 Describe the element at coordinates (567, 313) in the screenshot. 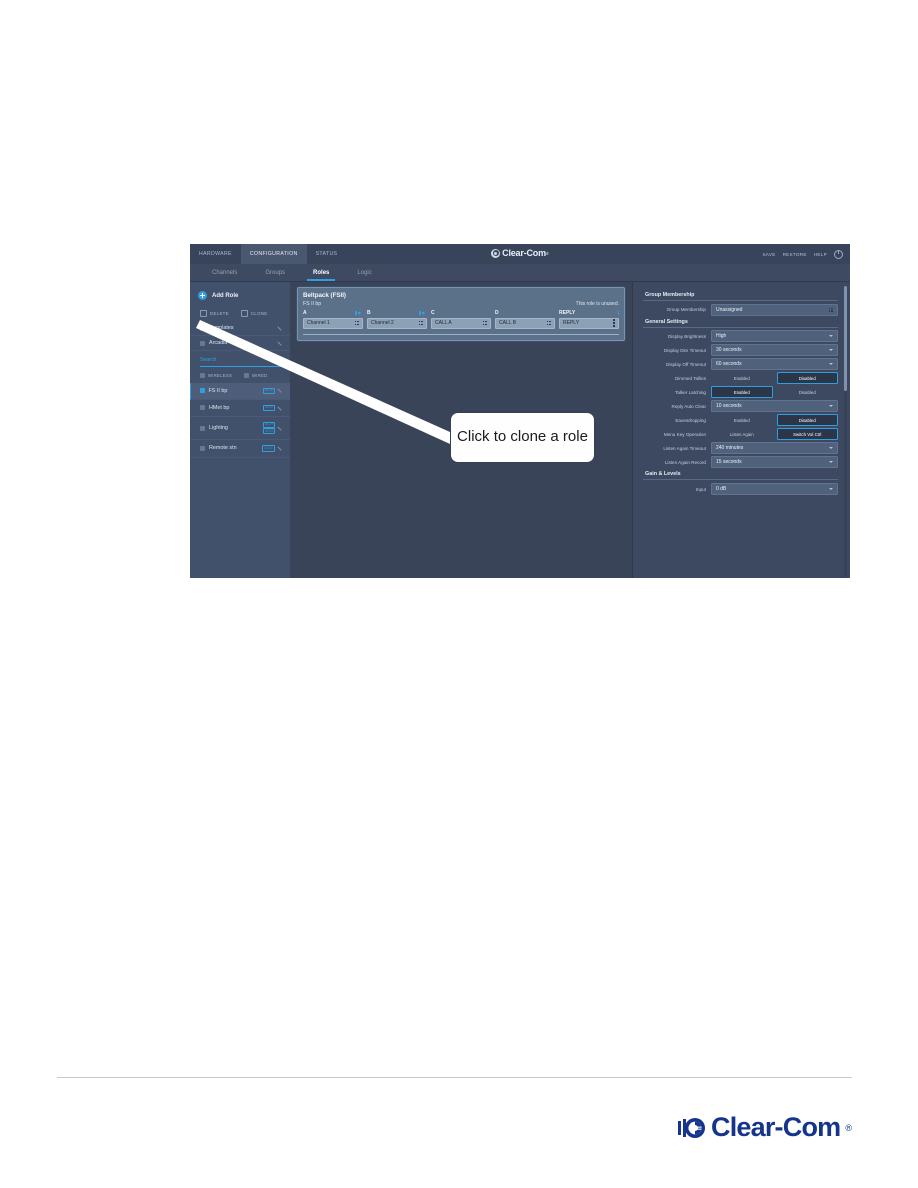

I see `key-letter-reply: REPLY` at that location.